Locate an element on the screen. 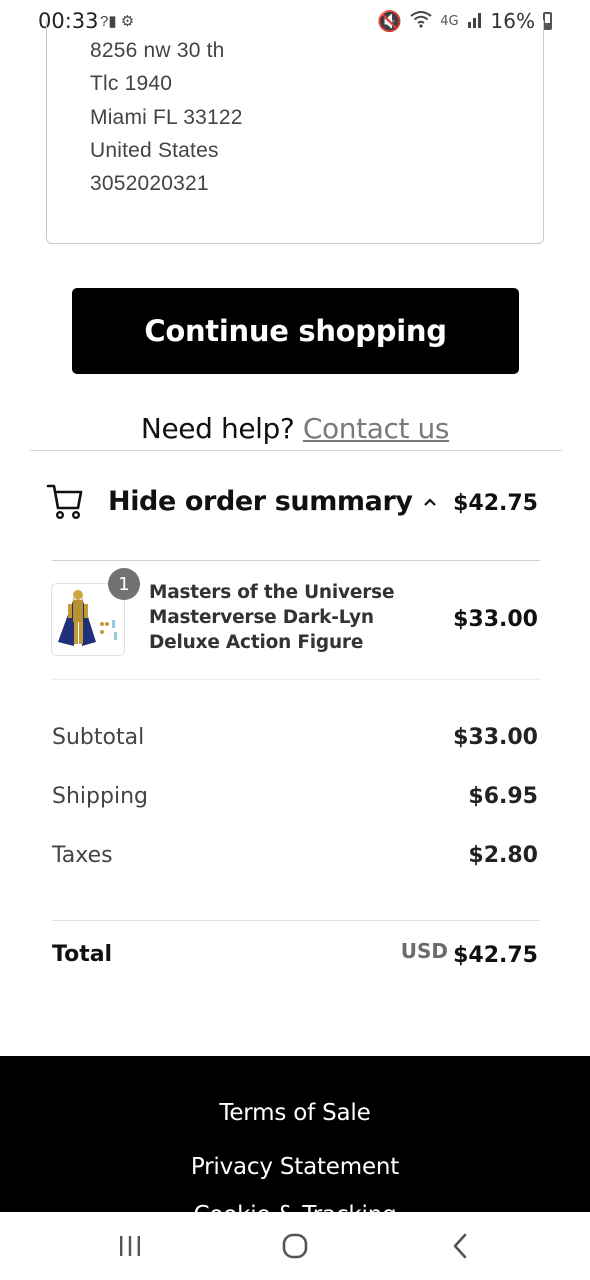  quantity-badge: 1 is located at coordinates (124, 584).